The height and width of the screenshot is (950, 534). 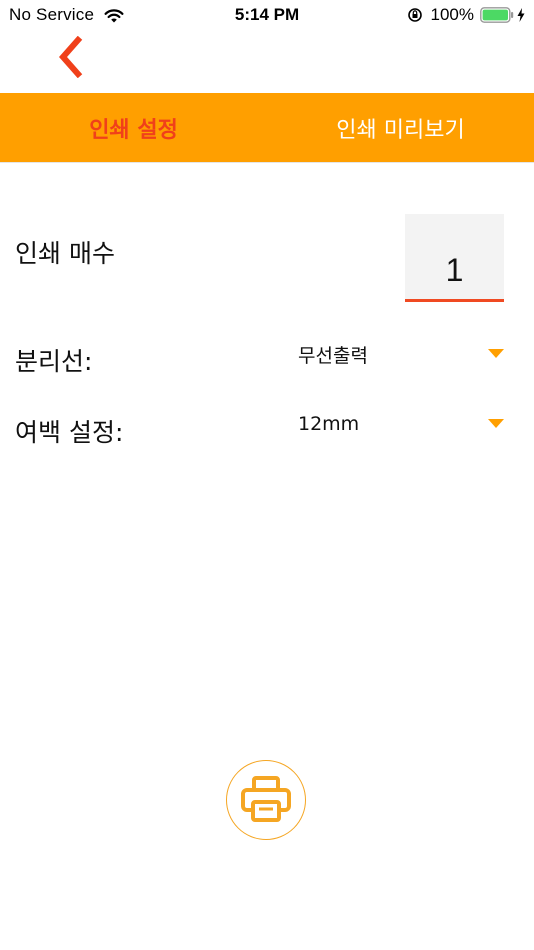 I want to click on charging-bolt-icon, so click(x=521, y=15).